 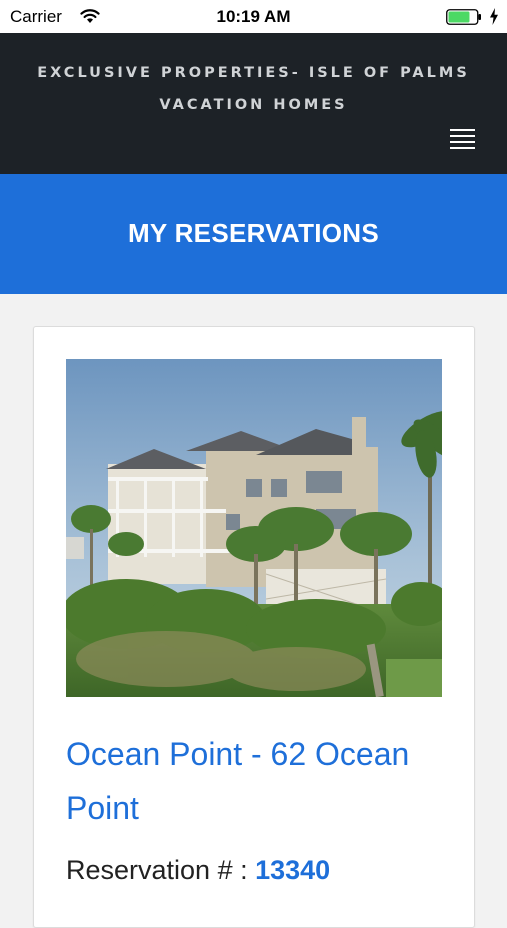 I want to click on status-time: 10:19 AM, so click(x=253, y=16).